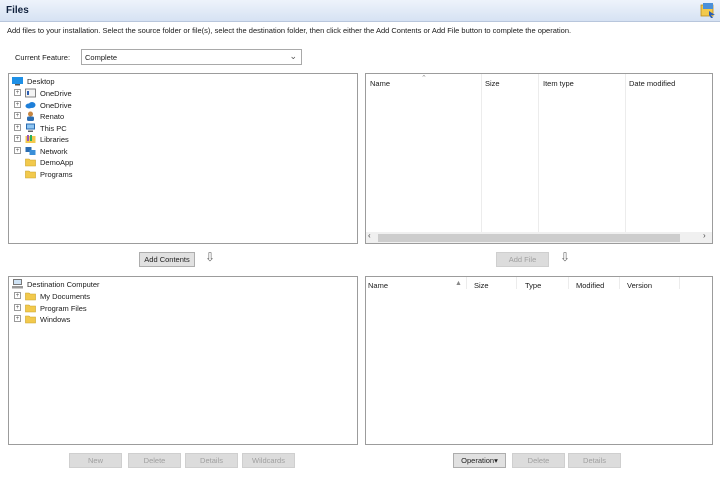  Describe the element at coordinates (30, 150) in the screenshot. I see `network-icon` at that location.